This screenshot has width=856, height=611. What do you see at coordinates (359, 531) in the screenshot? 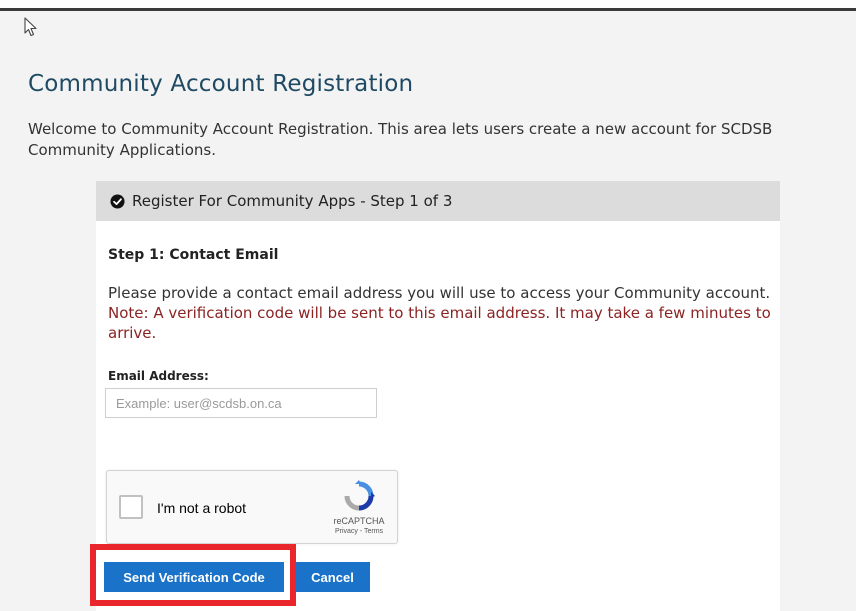
I see `recaptcha-links: Privacy - Terms` at bounding box center [359, 531].